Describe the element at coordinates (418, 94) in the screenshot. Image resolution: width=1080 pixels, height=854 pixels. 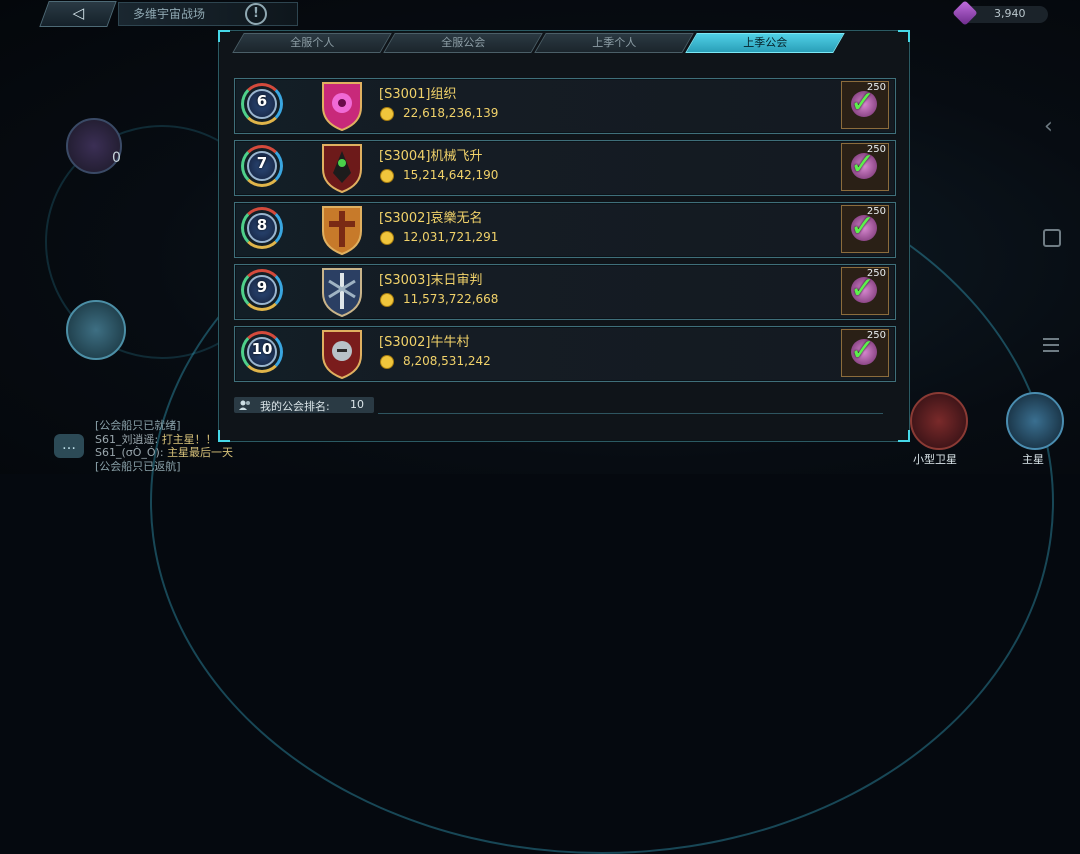
I see `guild-name: [S3001]组织` at that location.